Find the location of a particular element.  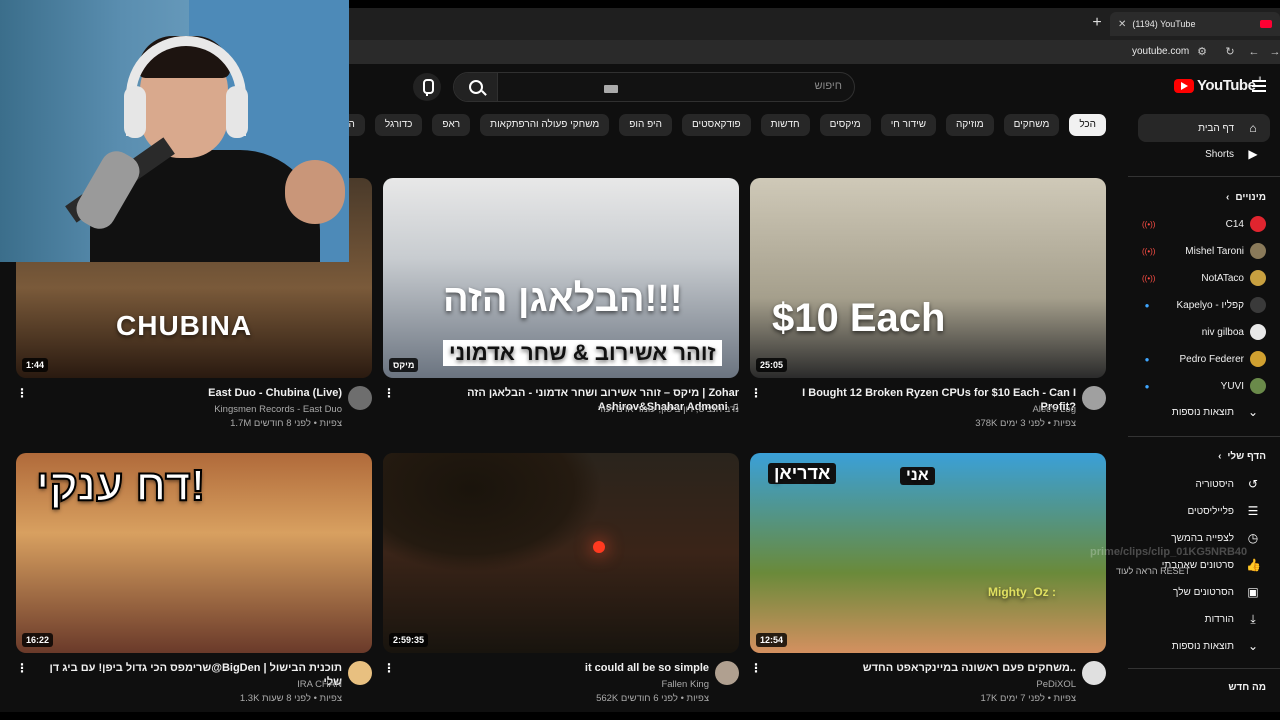

close-tab-icon: ✕ is located at coordinates (1122, 24).